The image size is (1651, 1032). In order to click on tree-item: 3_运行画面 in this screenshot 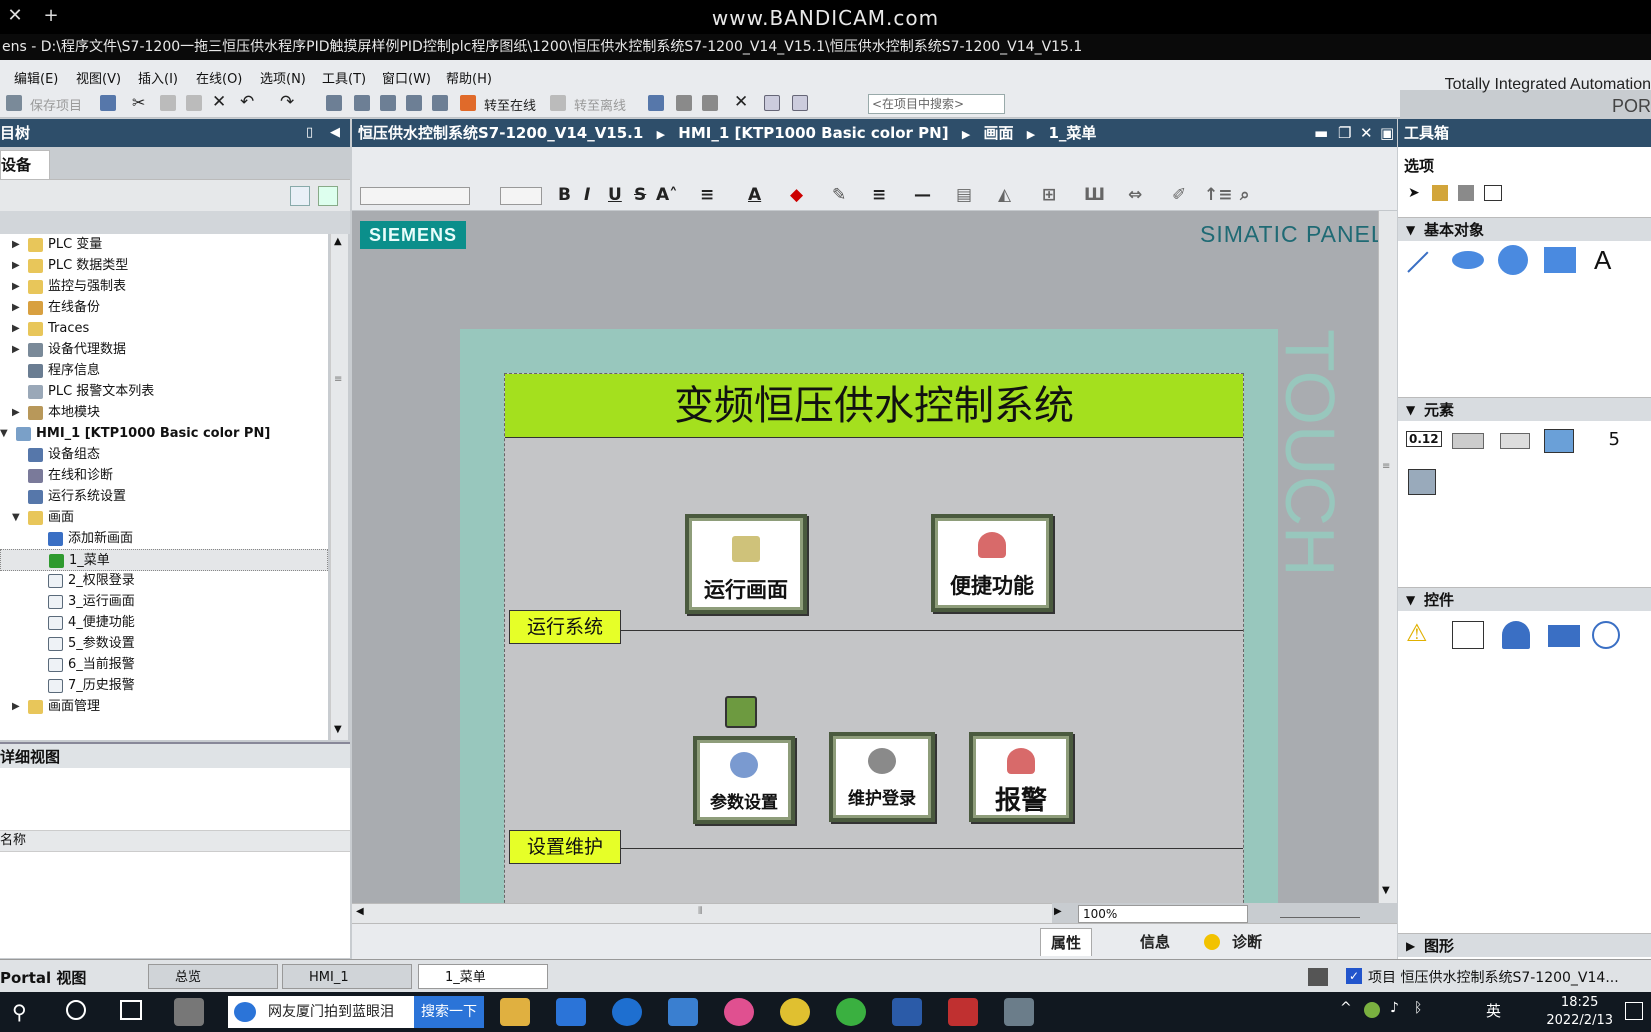, I will do `click(164, 602)`.